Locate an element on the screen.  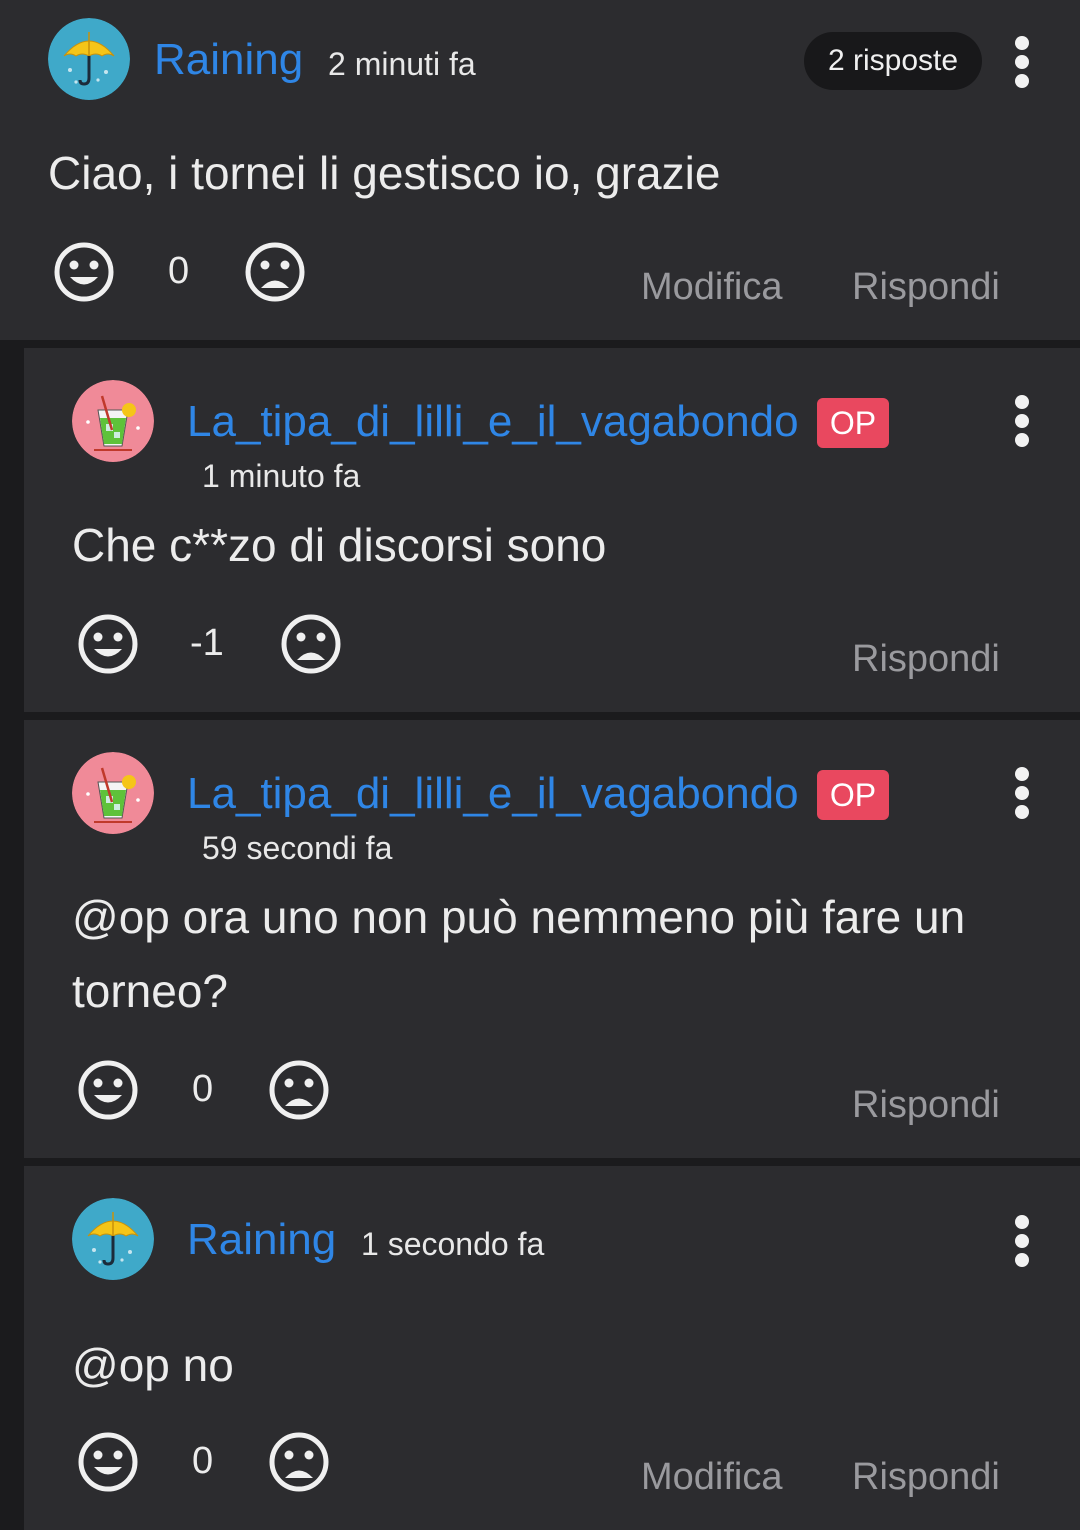
comment-timestamp: 59 secondi fa is located at coordinates (297, 848).